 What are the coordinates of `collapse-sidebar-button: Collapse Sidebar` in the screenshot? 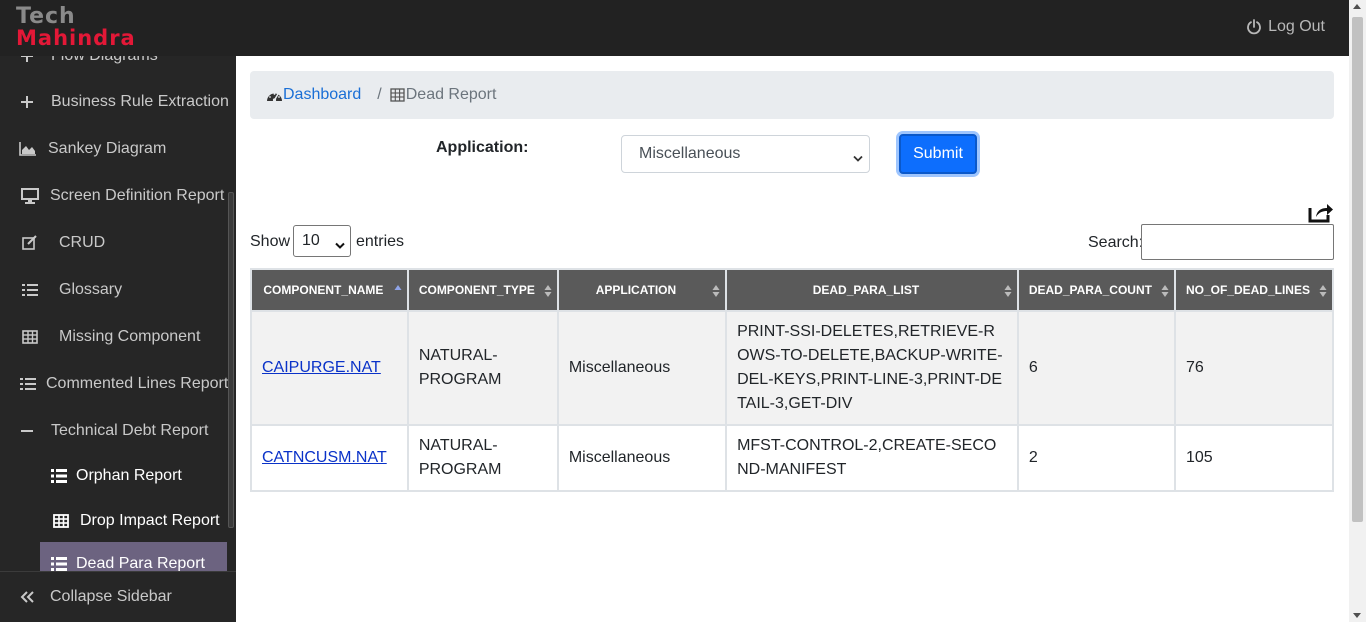 It's located at (118, 596).